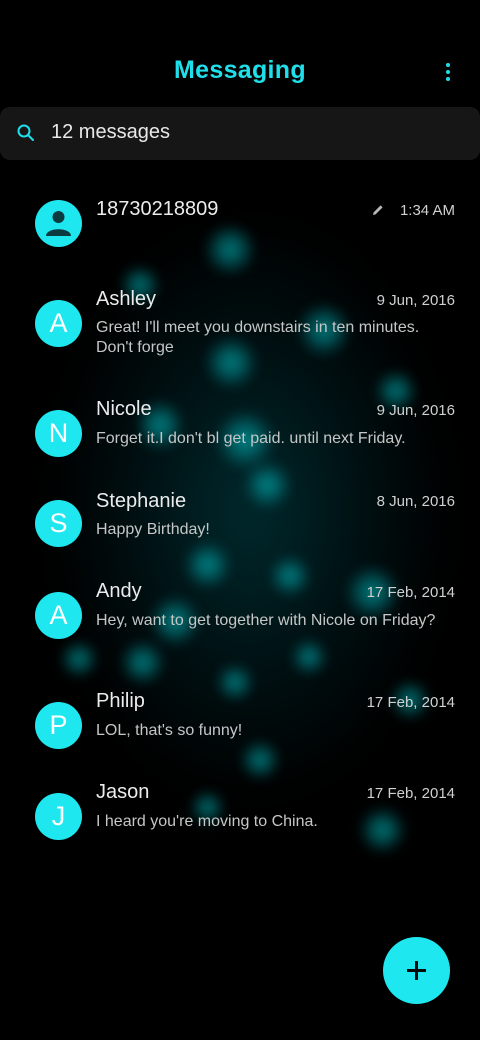 Image resolution: width=480 pixels, height=1040 pixels. I want to click on search-icon, so click(25, 132).